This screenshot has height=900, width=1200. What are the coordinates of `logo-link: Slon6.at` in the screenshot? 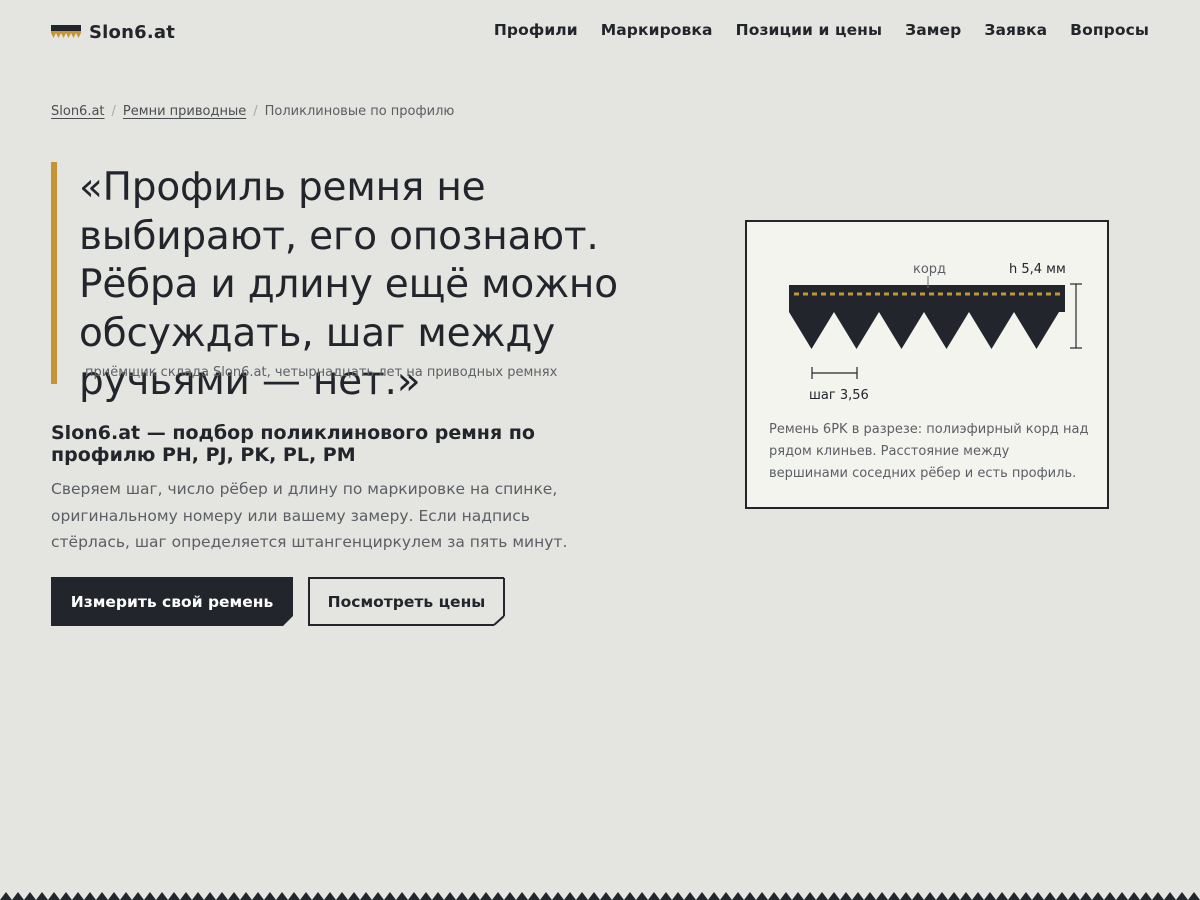 It's located at (113, 32).